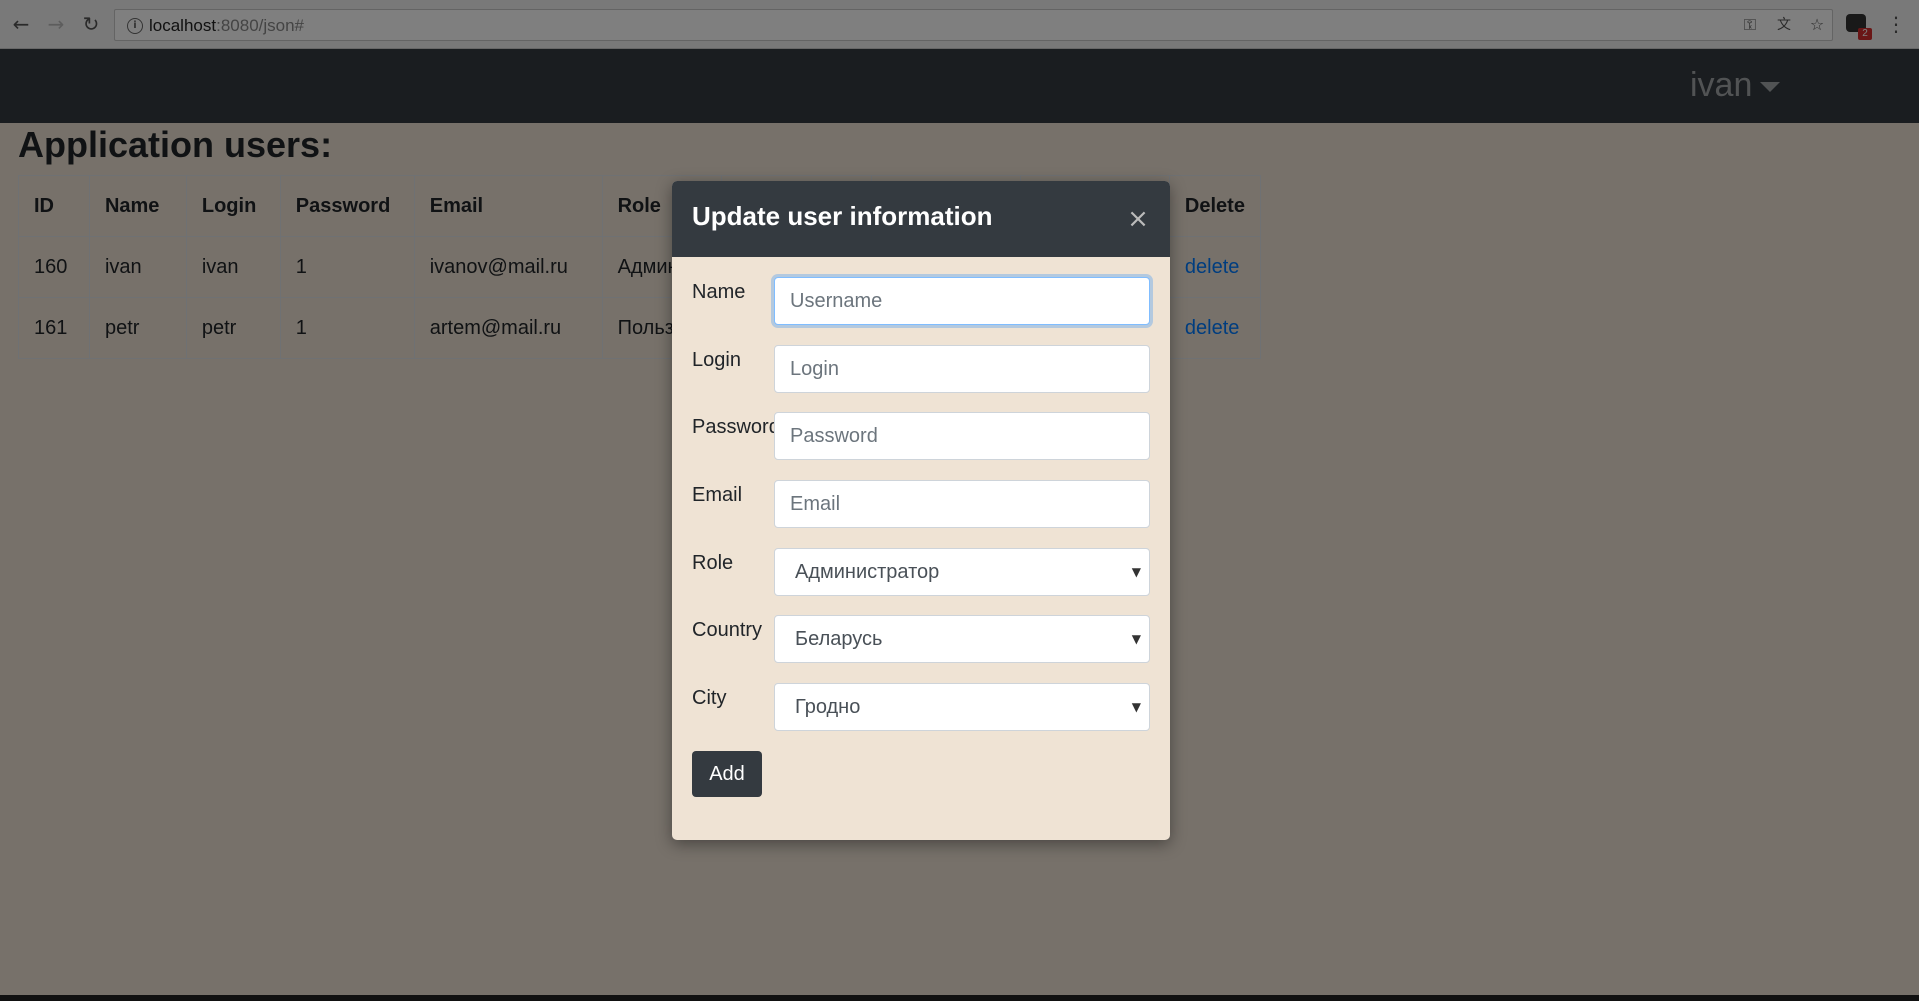 The width and height of the screenshot is (1919, 1001). I want to click on form-row-country: Country Беларусь ▼, so click(921, 640).